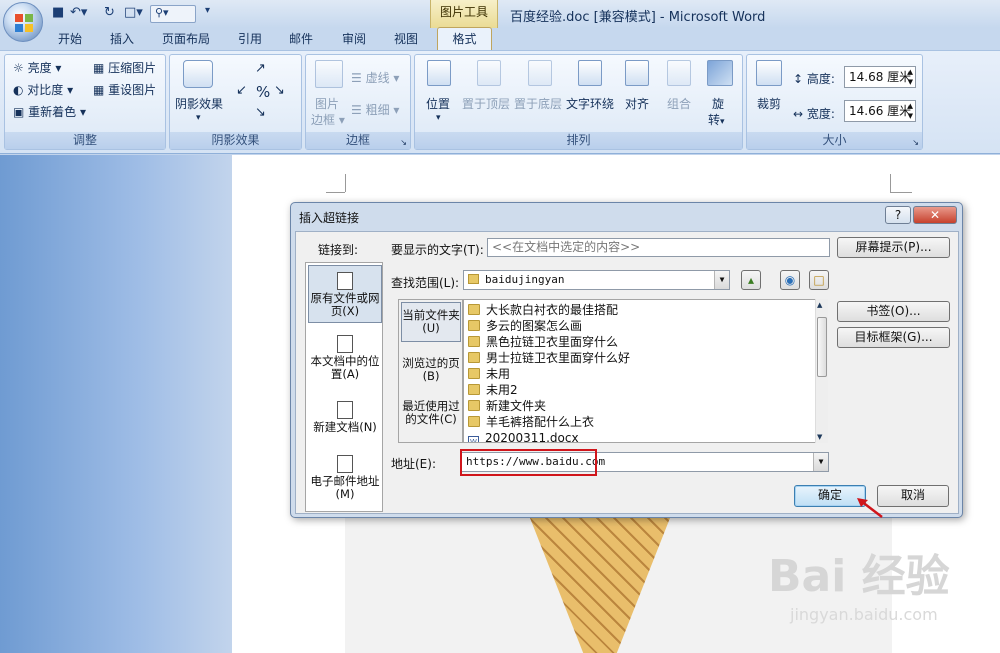  What do you see at coordinates (198, 74) in the screenshot?
I see `shadow-effects-icon` at bounding box center [198, 74].